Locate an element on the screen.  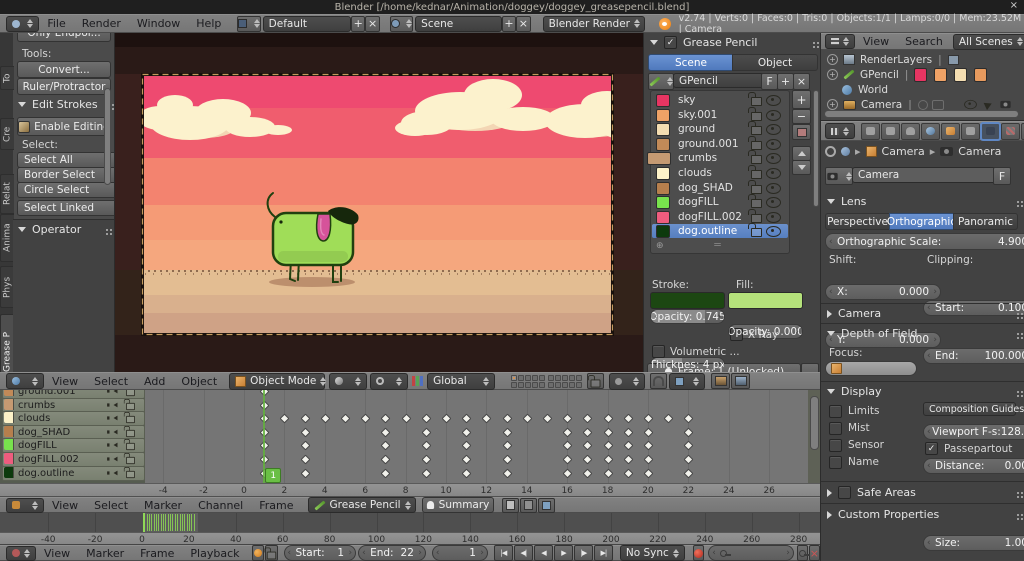
outliner-menu-search: Search is located at coordinates (924, 41).